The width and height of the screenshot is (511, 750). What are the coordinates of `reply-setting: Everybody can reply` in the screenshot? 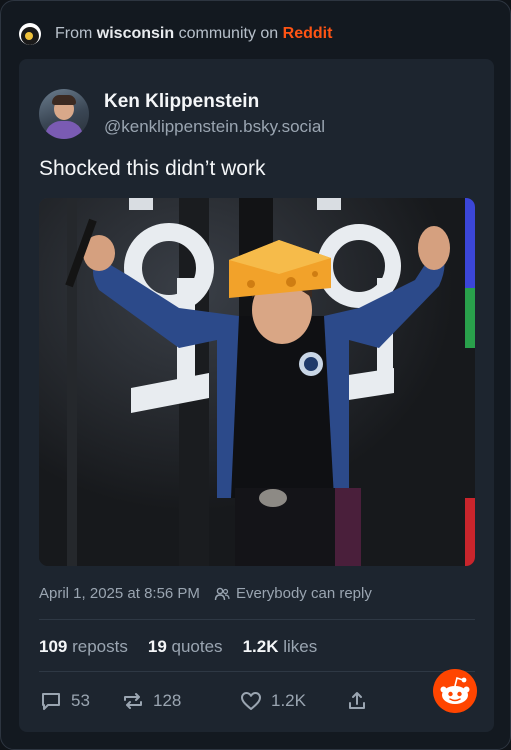 It's located at (293, 593).